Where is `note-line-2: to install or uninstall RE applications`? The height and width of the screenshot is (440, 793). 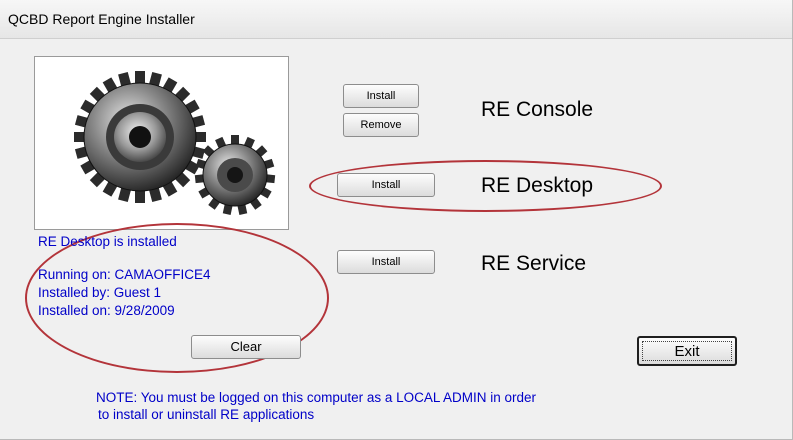
note-line-2: to install or uninstall RE applications is located at coordinates (206, 414).